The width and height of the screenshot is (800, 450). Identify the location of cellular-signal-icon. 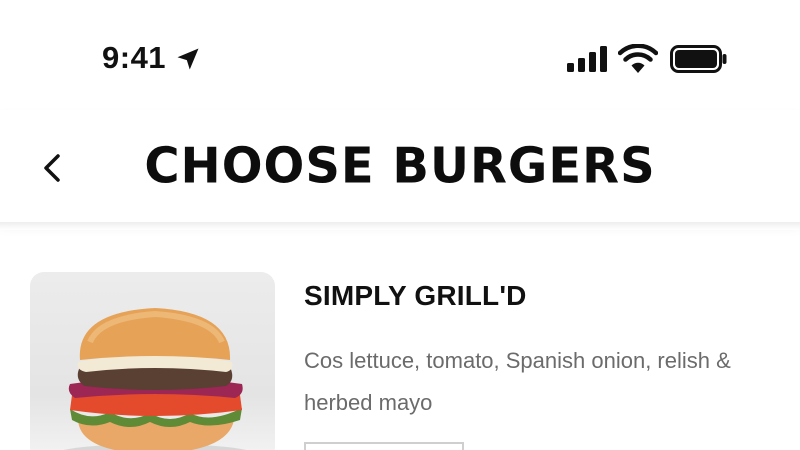
(587, 59).